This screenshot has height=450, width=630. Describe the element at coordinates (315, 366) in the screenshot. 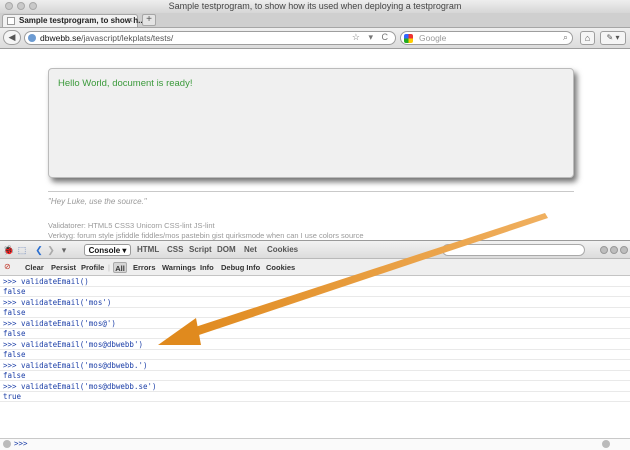

I see `console-line: >>> validateEmail('mos@dbwebb.')` at that location.